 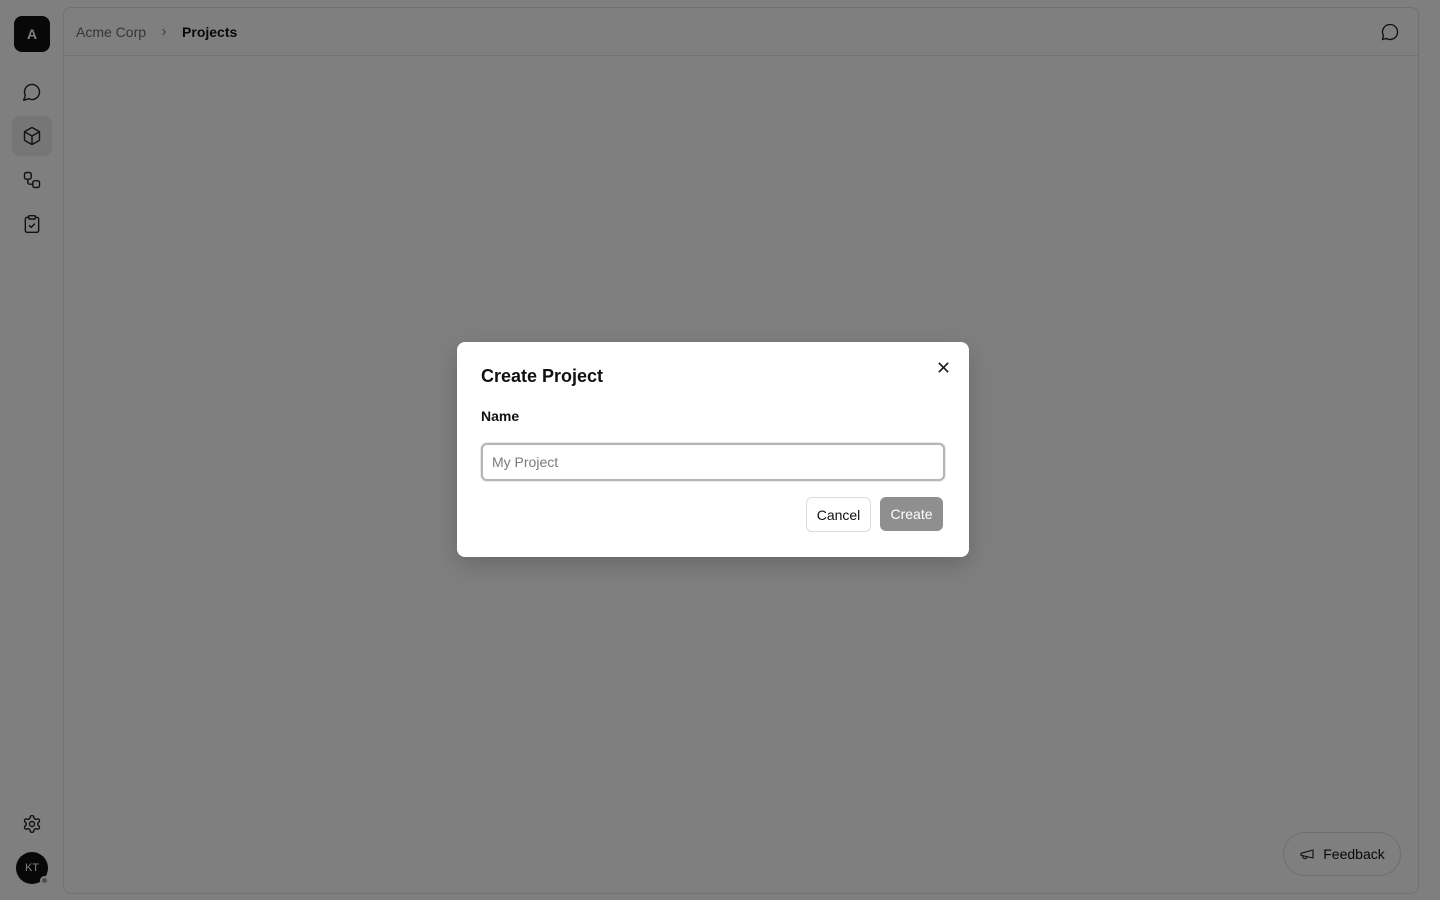 What do you see at coordinates (838, 514) in the screenshot?
I see `cancel-button: Cancel` at bounding box center [838, 514].